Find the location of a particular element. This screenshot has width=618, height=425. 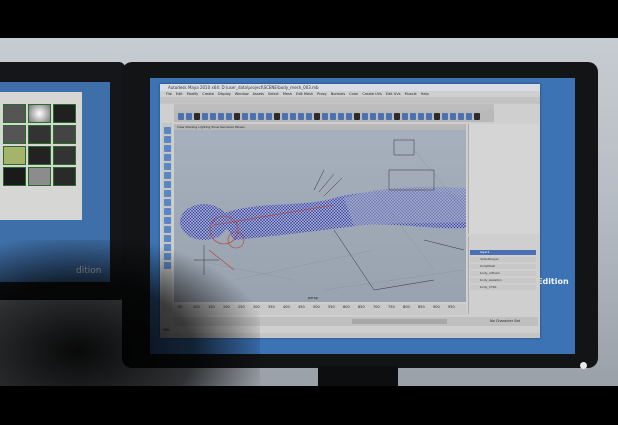

layer-row: body_refCam is located at coordinates (503, 273).